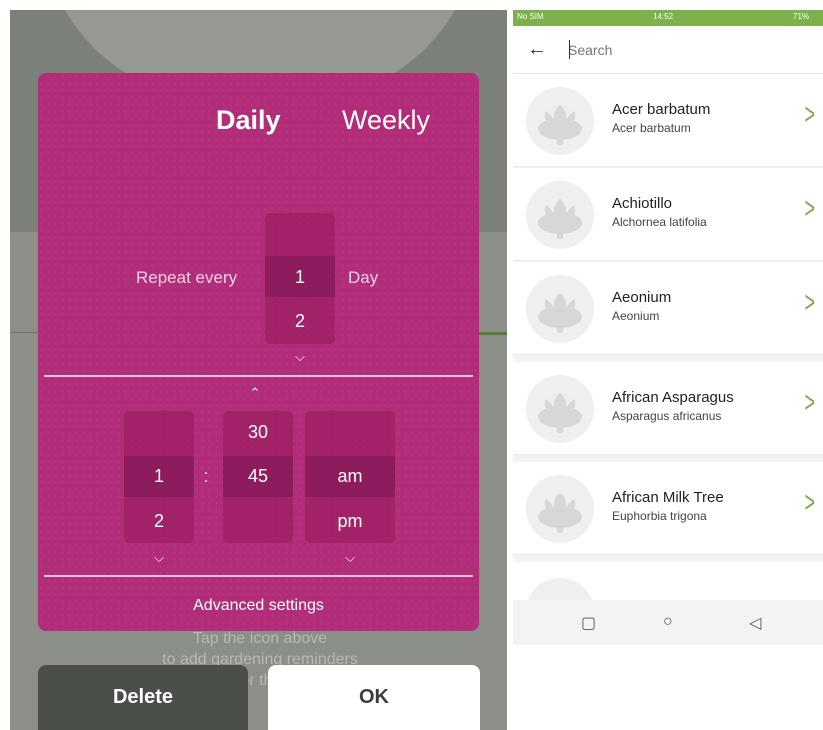 Image resolution: width=823 pixels, height=730 pixels. I want to click on repeat-value-next: 2, so click(300, 321).